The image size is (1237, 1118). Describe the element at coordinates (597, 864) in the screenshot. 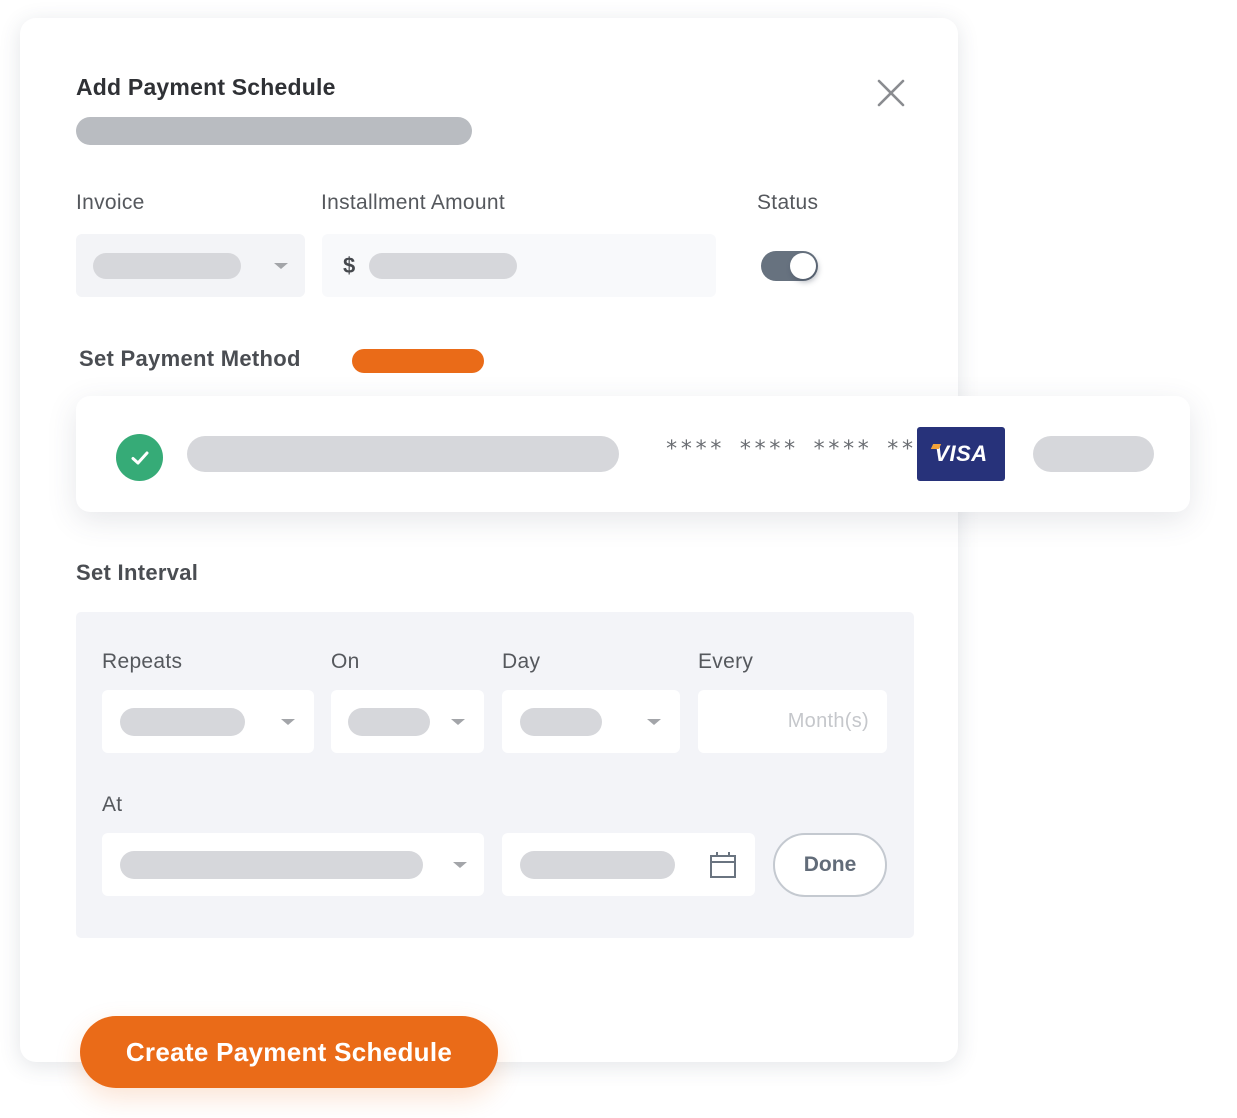

I see `date-value-placeholder` at that location.